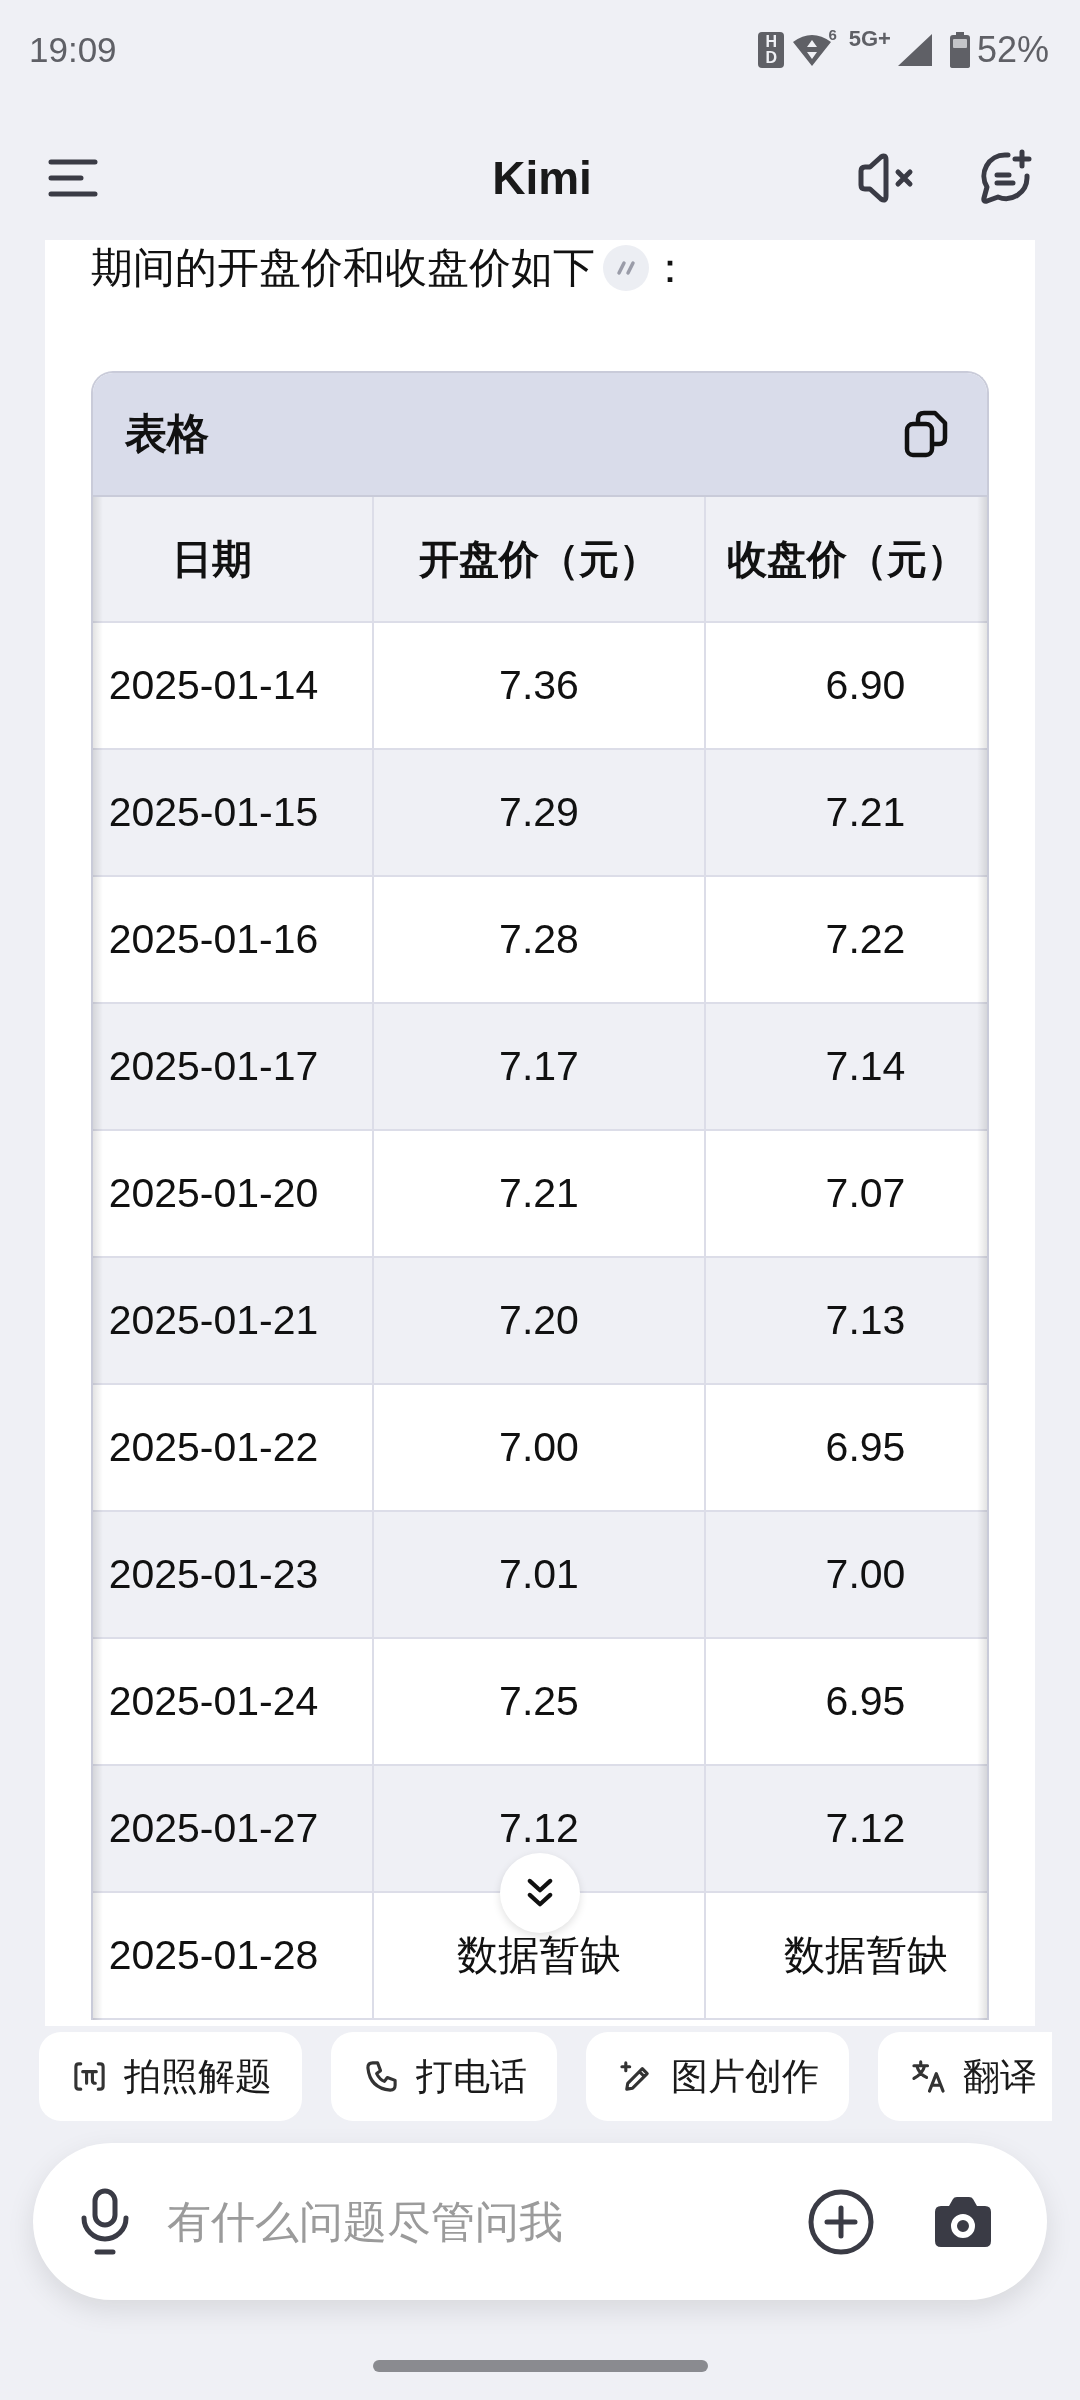  What do you see at coordinates (213, 1828) in the screenshot?
I see `date-text: 2025-01-27` at bounding box center [213, 1828].